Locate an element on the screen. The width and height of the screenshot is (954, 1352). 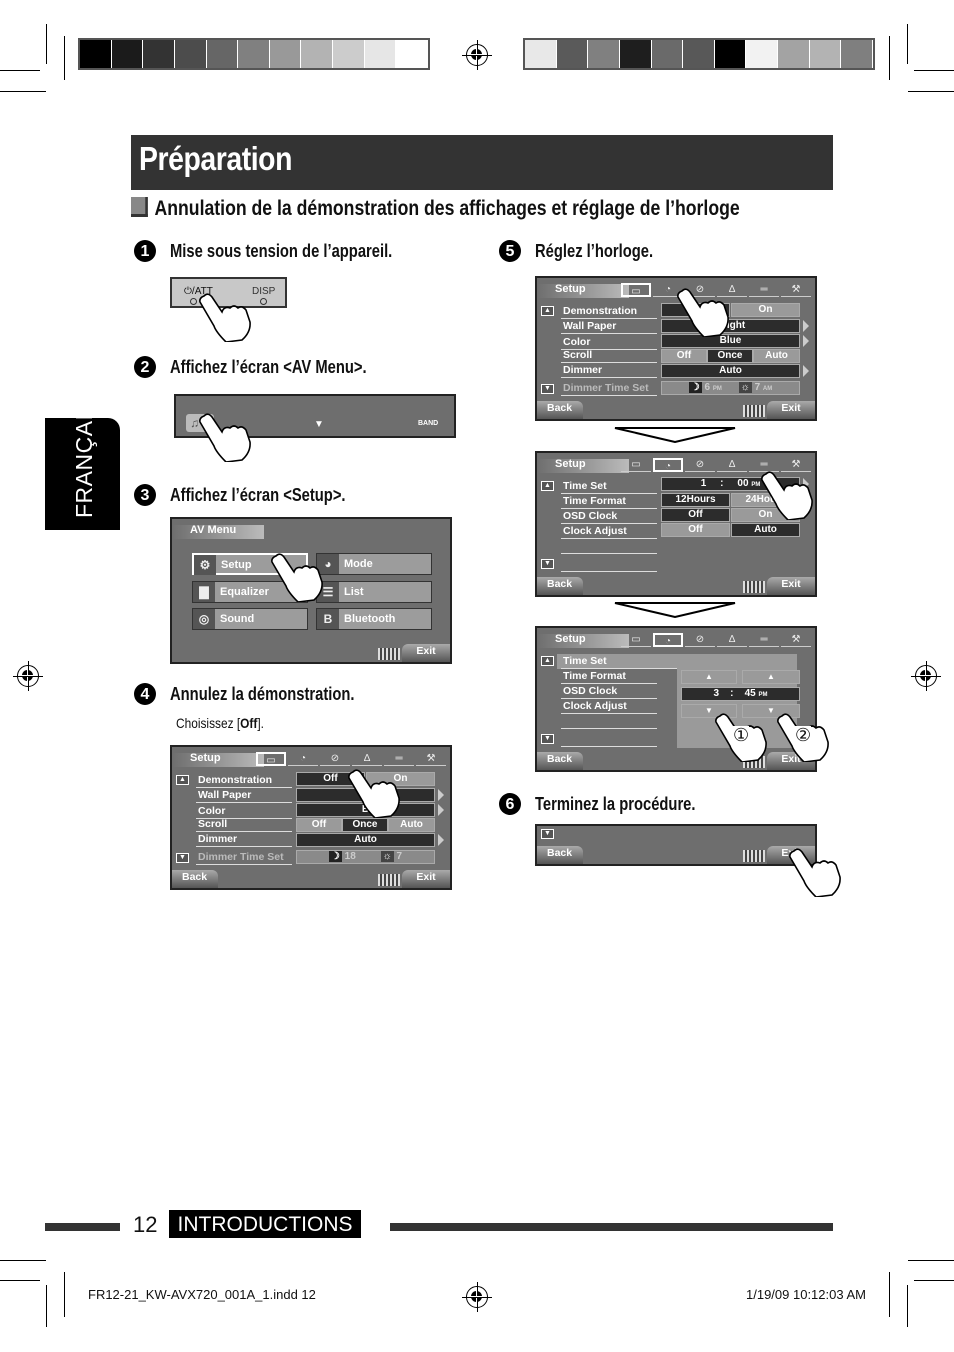
disp-button-label: DISP is located at coordinates (263, 291).